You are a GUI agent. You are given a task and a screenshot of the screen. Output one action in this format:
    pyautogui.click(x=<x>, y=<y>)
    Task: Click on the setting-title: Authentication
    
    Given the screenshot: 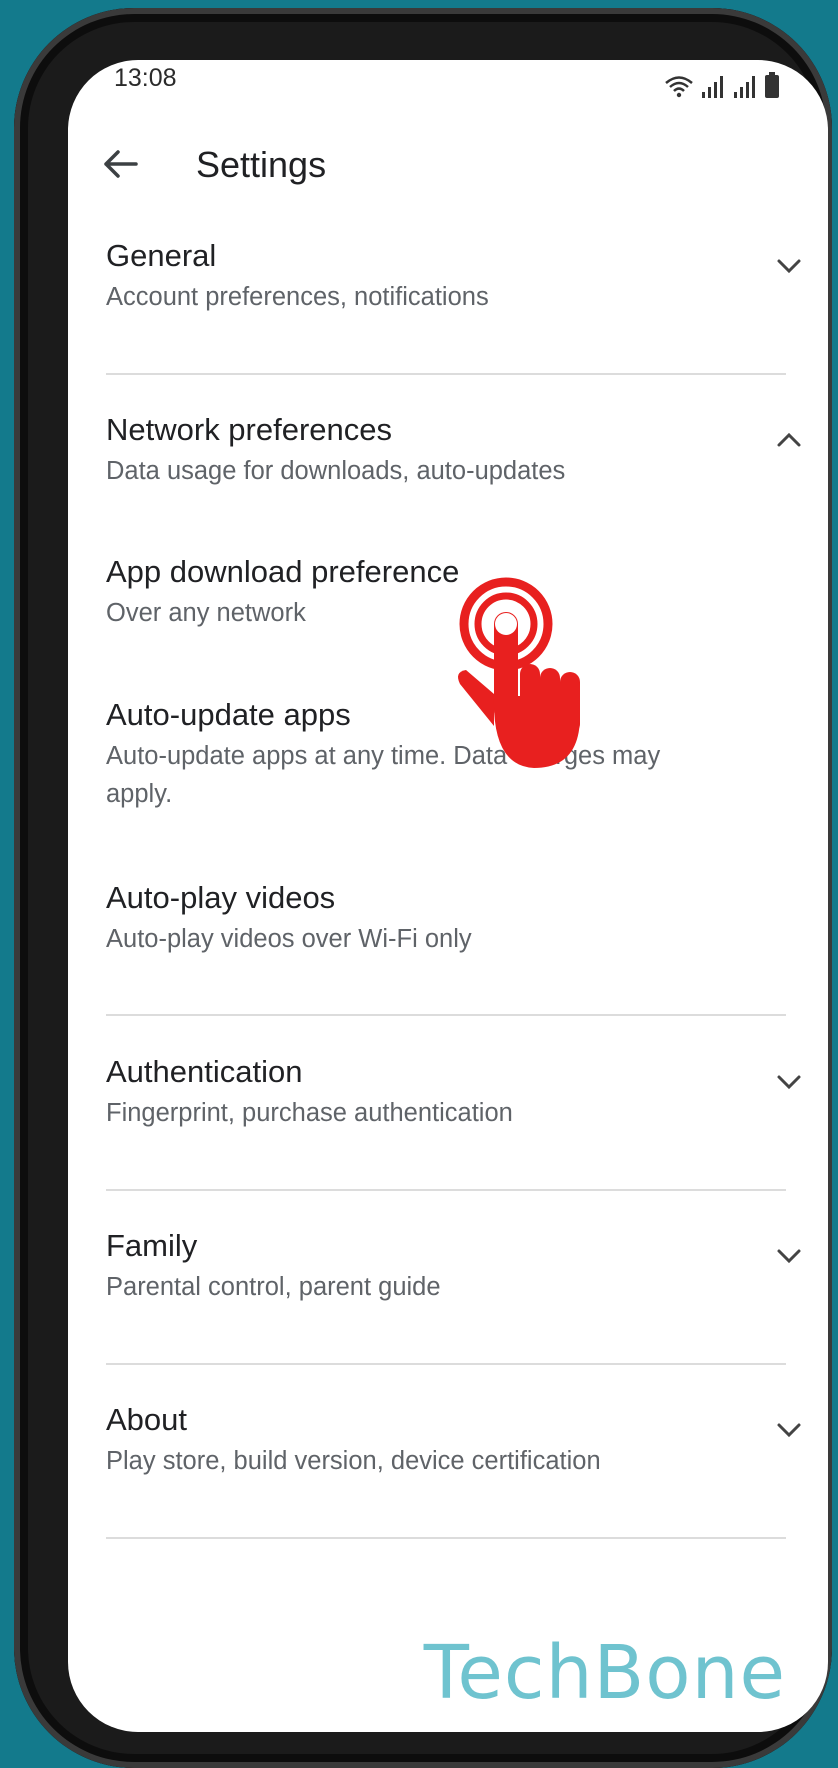 What is the action you would take?
    pyautogui.click(x=204, y=1071)
    